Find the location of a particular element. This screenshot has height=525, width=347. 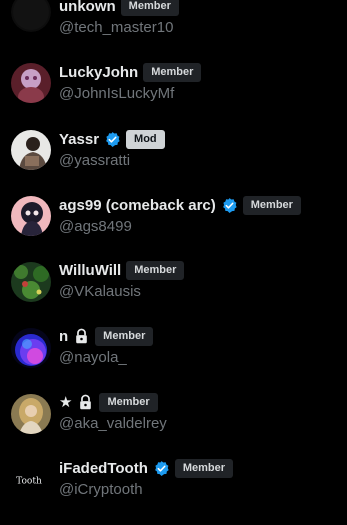

member-row: LuckyJohn Member @JohnIsLuckyMf is located at coordinates (173, 89).